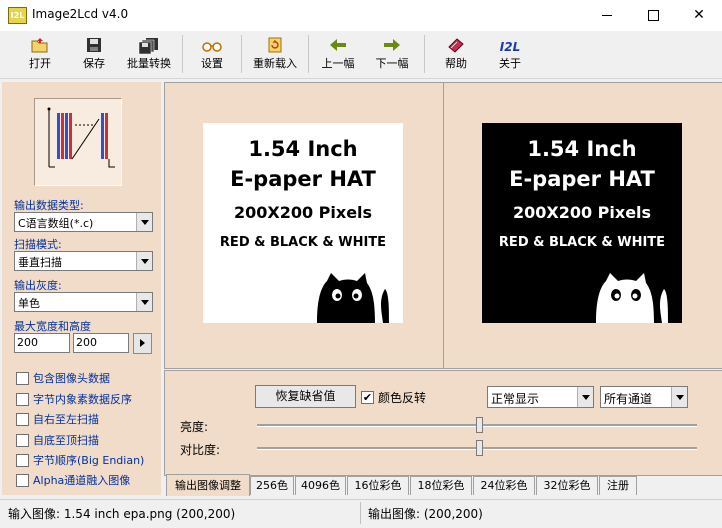  Describe the element at coordinates (22, 460) in the screenshot. I see `big-endian-checkbox` at that location.